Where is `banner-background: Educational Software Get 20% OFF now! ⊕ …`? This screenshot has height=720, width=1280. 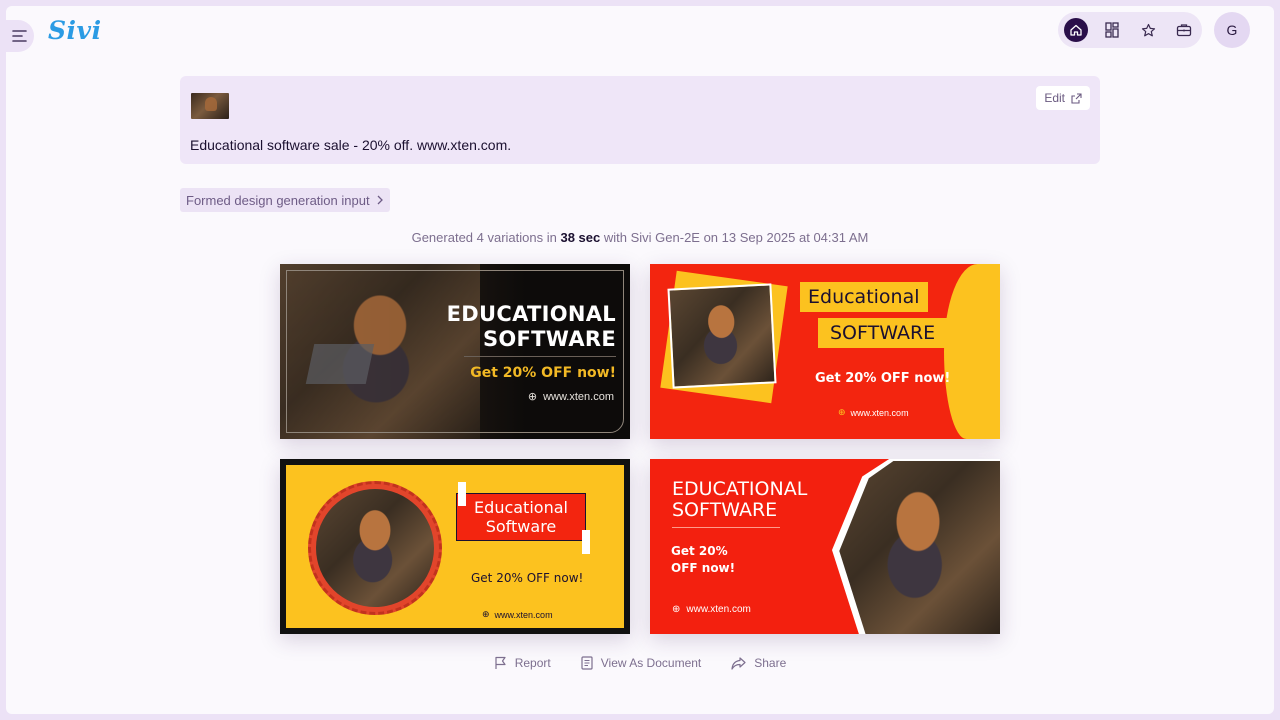 banner-background: Educational Software Get 20% OFF now! ⊕ … is located at coordinates (455, 546).